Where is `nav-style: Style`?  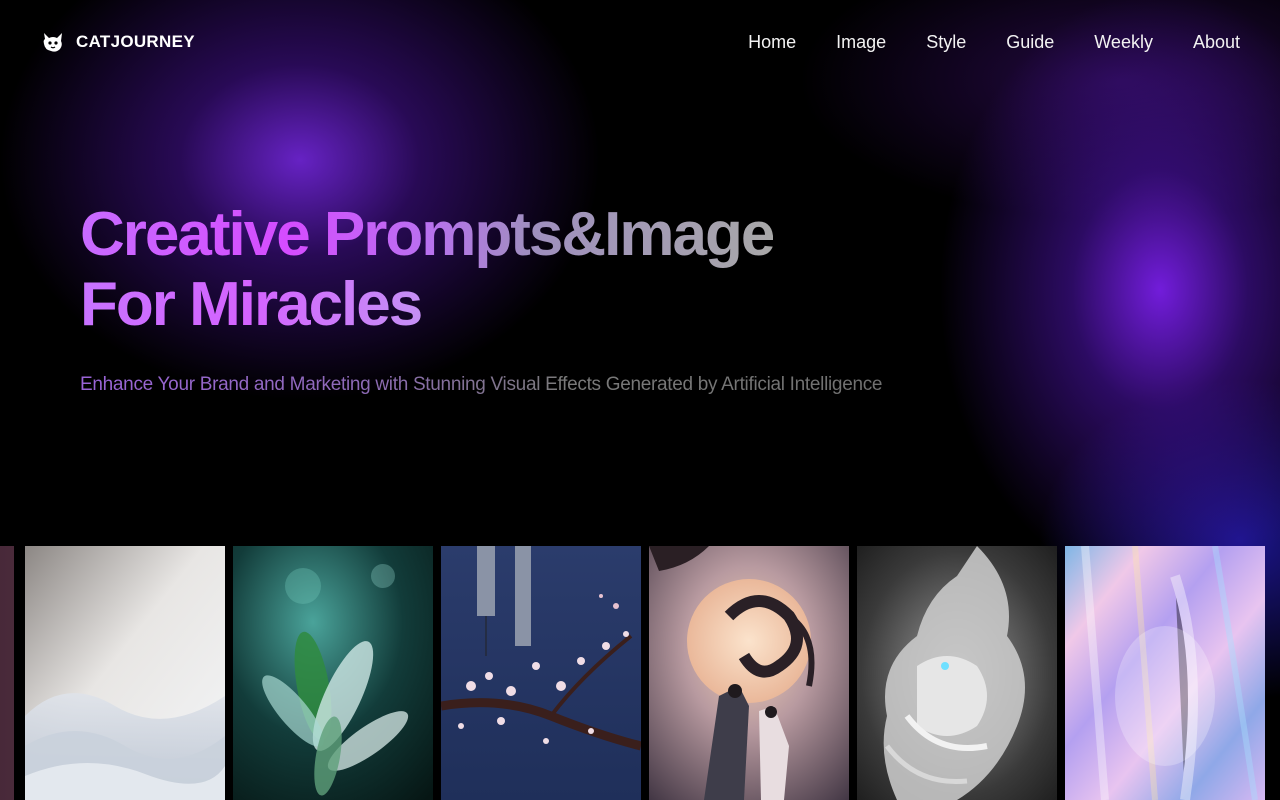 nav-style: Style is located at coordinates (946, 42).